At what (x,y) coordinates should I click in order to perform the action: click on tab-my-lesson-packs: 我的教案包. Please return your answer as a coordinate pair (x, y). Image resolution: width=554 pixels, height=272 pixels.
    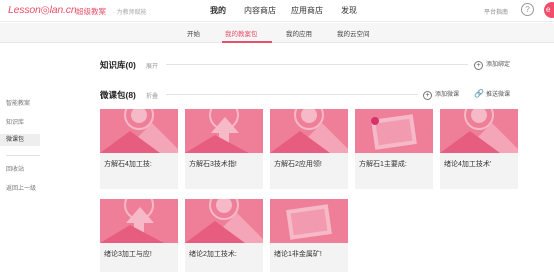
    Looking at the image, I should click on (241, 33).